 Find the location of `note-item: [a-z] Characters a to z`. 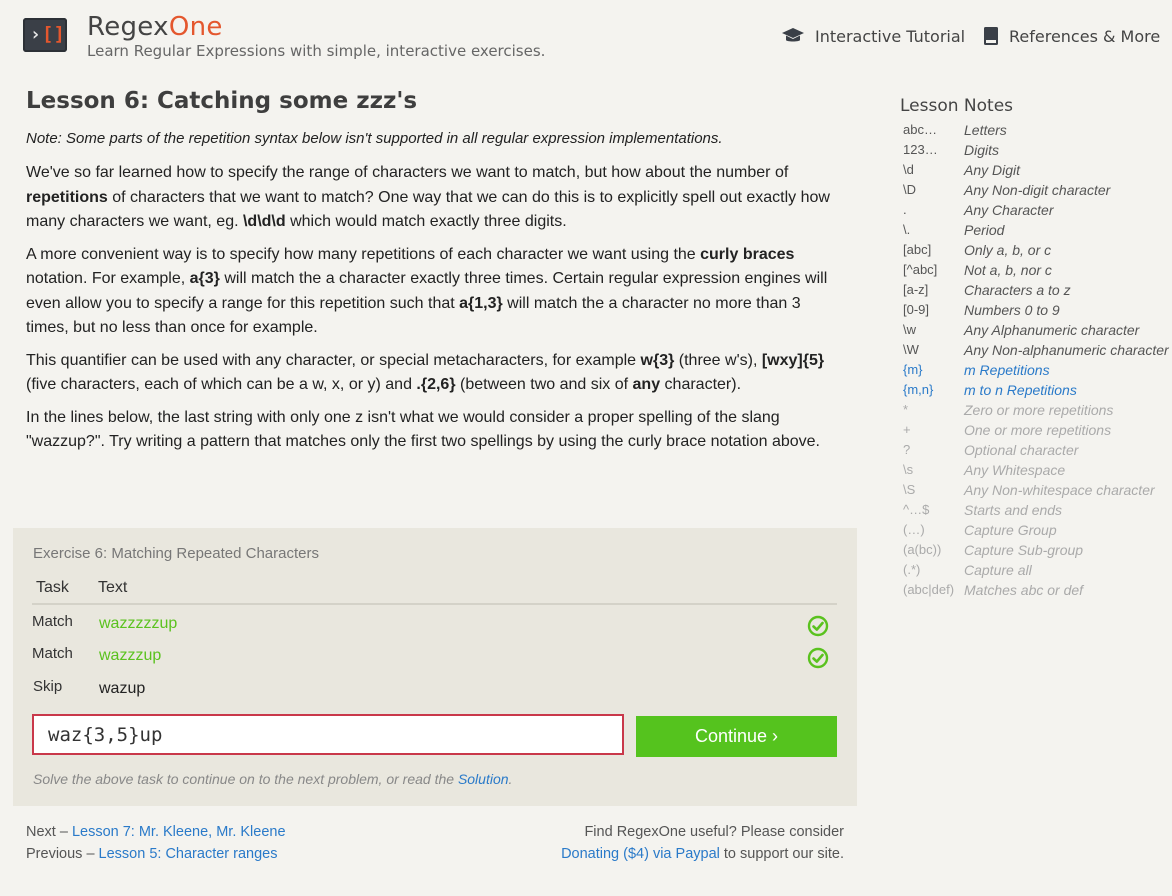

note-item: [a-z] Characters a to z is located at coordinates (1037, 291).